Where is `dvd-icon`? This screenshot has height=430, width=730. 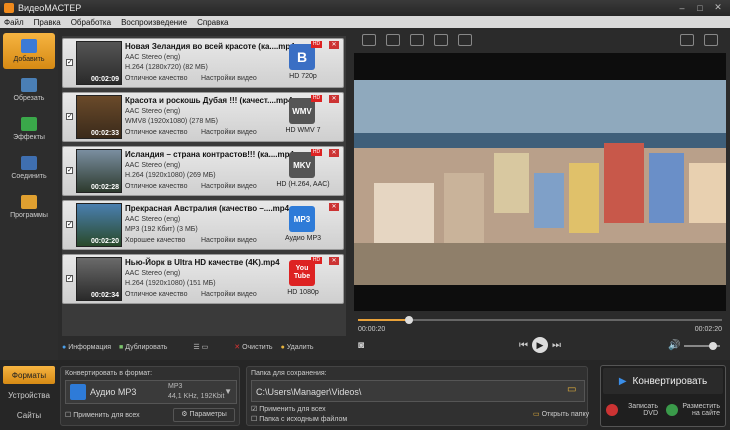
dvd-icon is located at coordinates (612, 410).